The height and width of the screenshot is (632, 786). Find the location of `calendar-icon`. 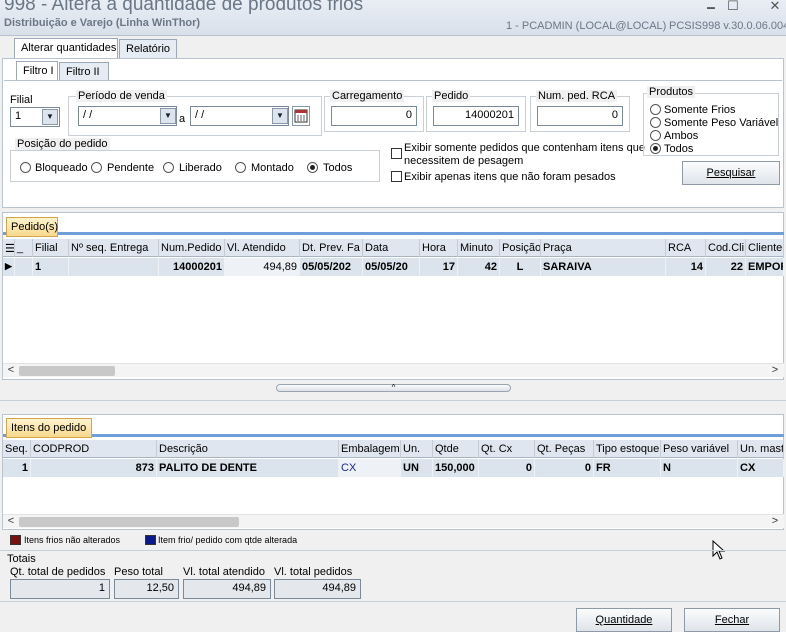

calendar-icon is located at coordinates (301, 116).